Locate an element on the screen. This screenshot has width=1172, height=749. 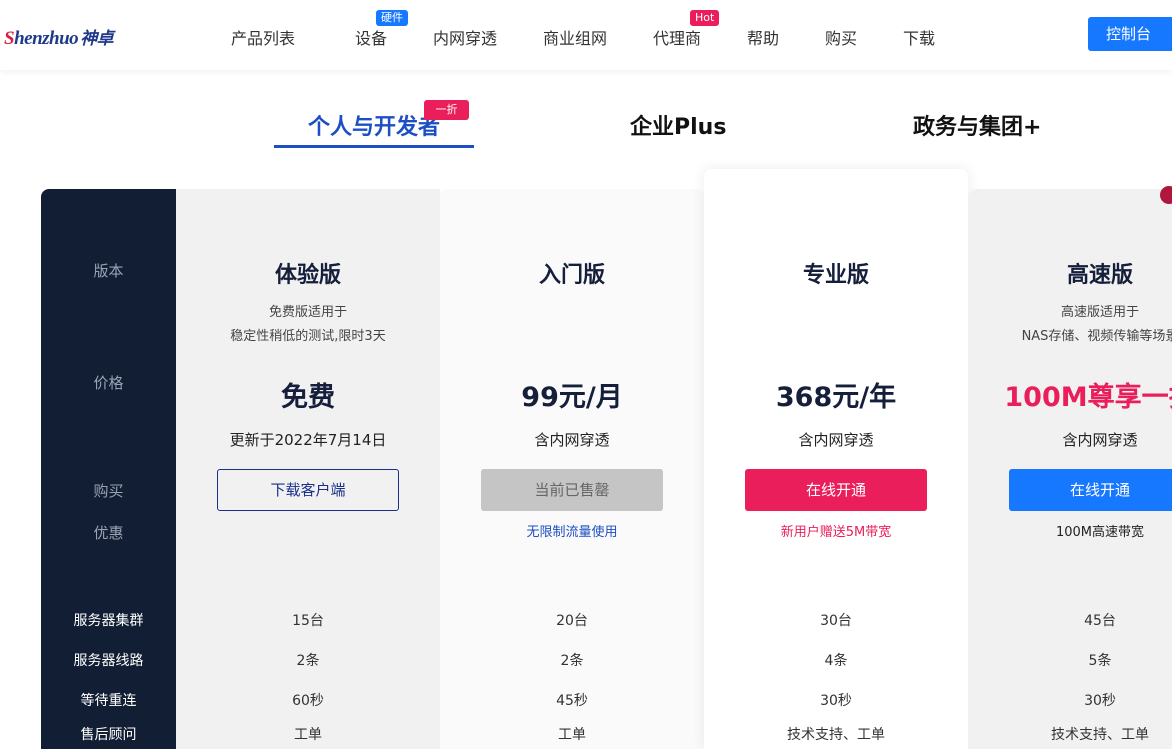
feat-server-cluster: 20台 is located at coordinates (572, 621).